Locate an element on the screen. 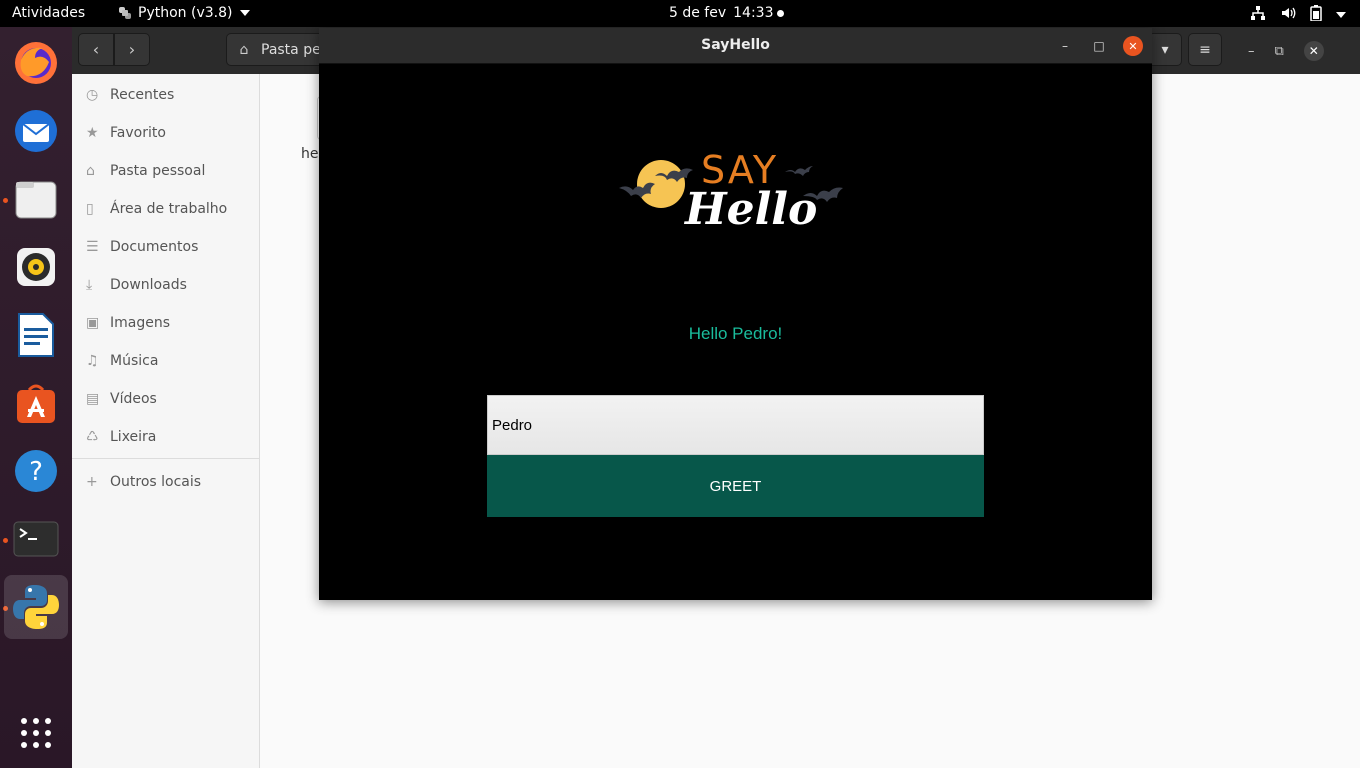  system-tray is located at coordinates (1298, 15).